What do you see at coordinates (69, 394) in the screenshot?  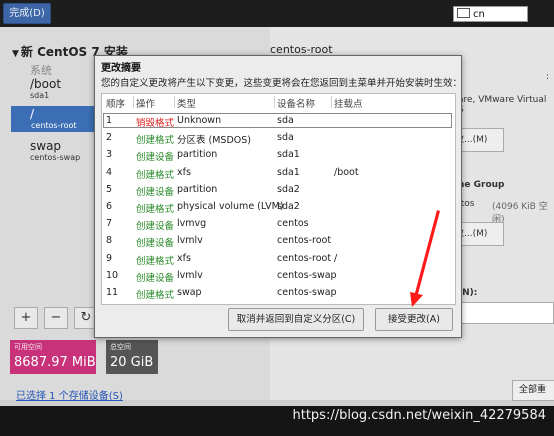 I see `selected-devices-link: 已选择 1 个存储设备(S)` at bounding box center [69, 394].